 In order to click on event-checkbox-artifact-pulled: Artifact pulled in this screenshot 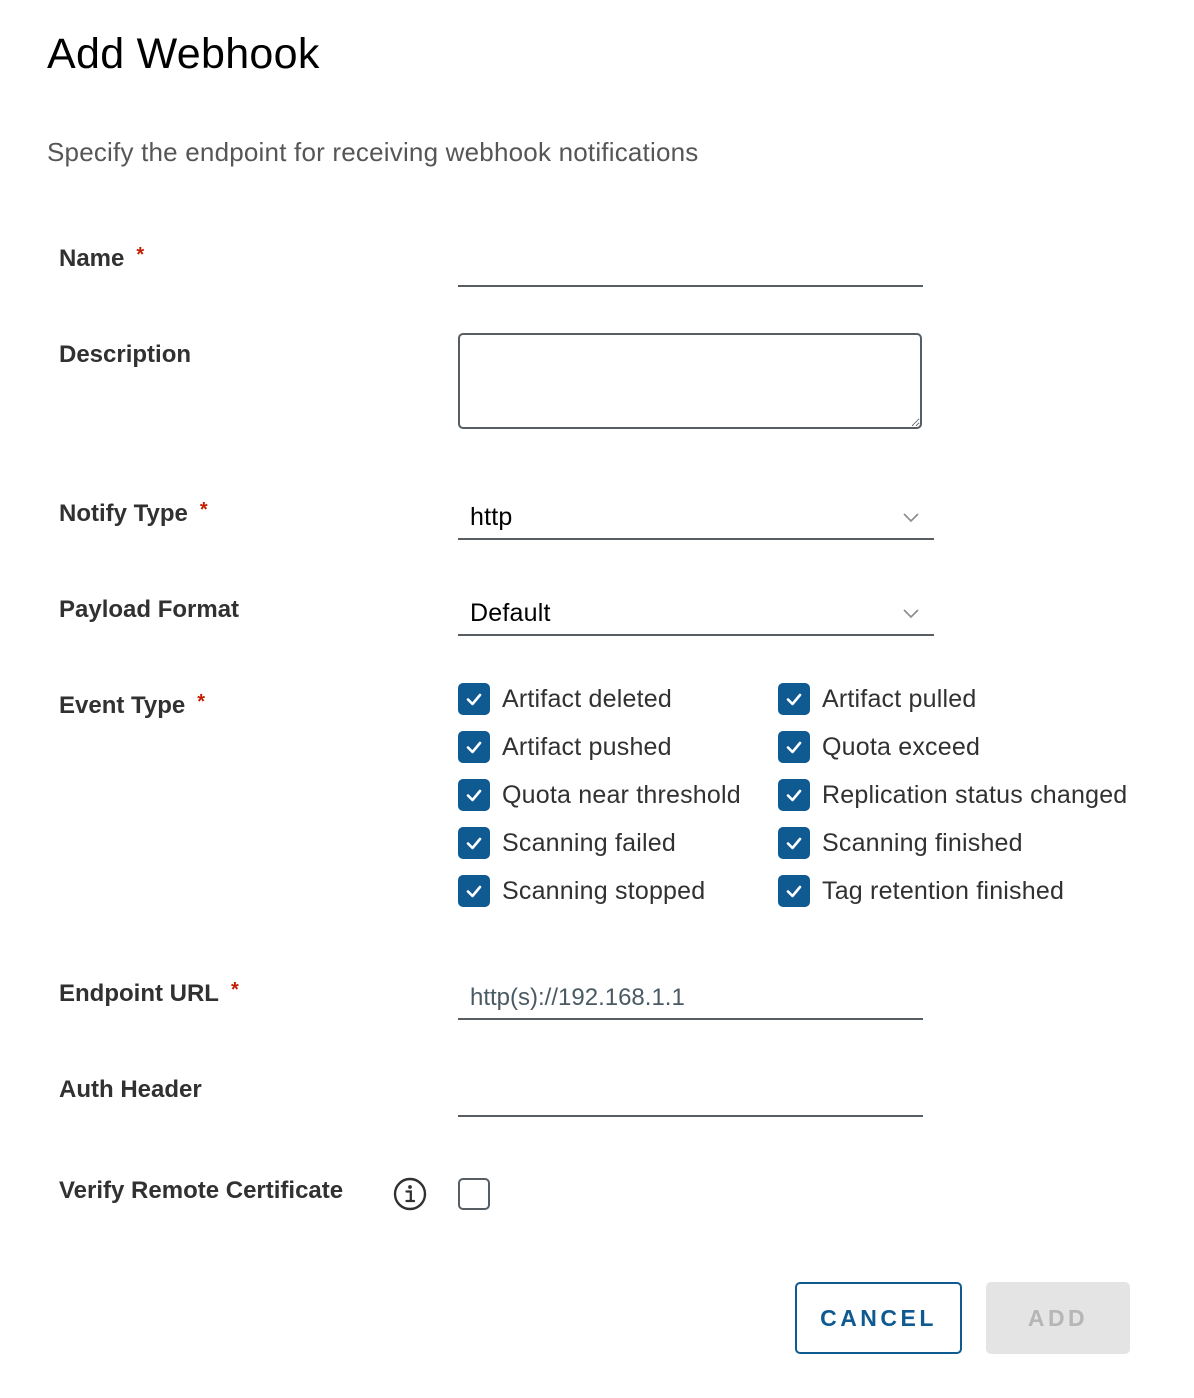, I will do `click(978, 699)`.